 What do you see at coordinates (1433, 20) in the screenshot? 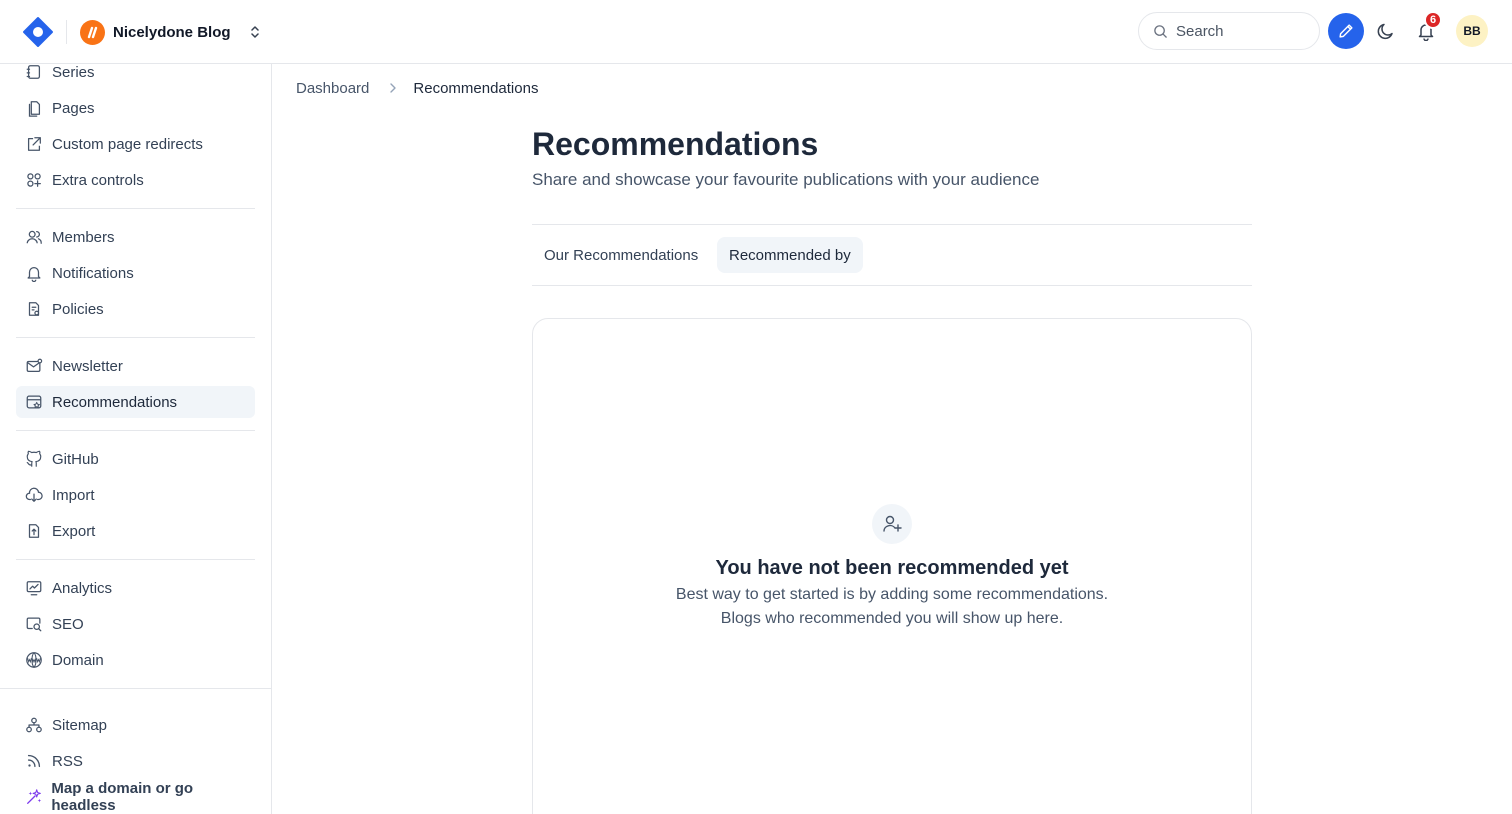
I see `notification-count-badge: 6` at bounding box center [1433, 20].